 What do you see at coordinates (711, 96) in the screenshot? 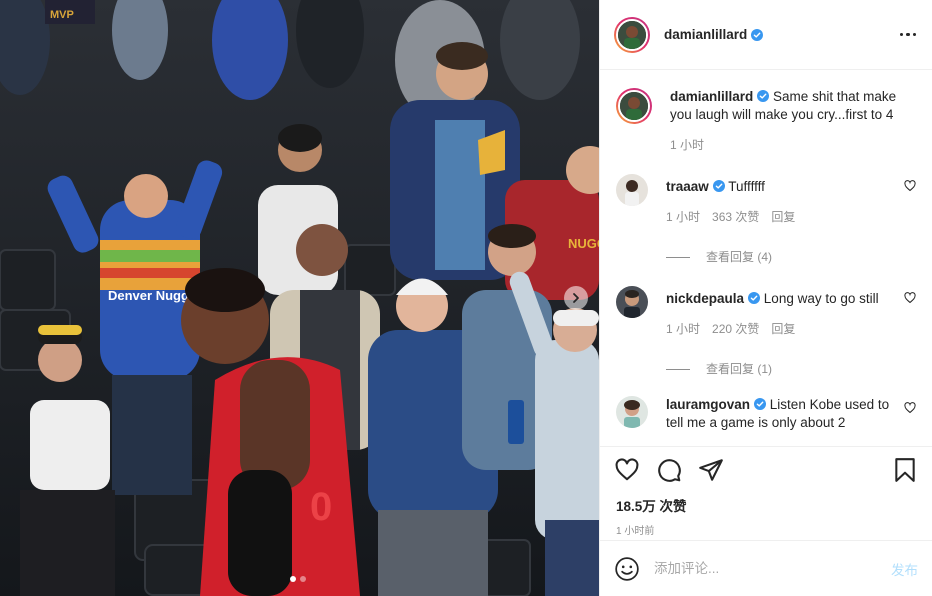
I see `caption-username: damianlillard` at bounding box center [711, 96].